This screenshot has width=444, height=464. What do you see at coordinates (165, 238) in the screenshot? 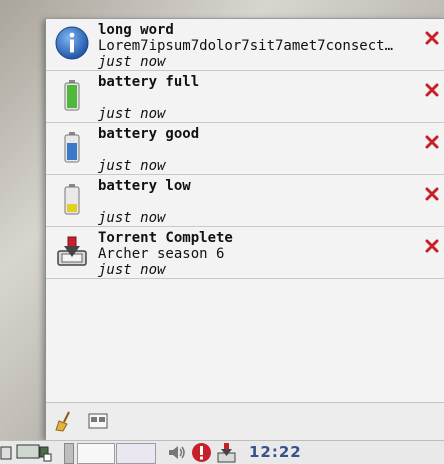
I see `notification-title: Torrent Complete` at bounding box center [165, 238].